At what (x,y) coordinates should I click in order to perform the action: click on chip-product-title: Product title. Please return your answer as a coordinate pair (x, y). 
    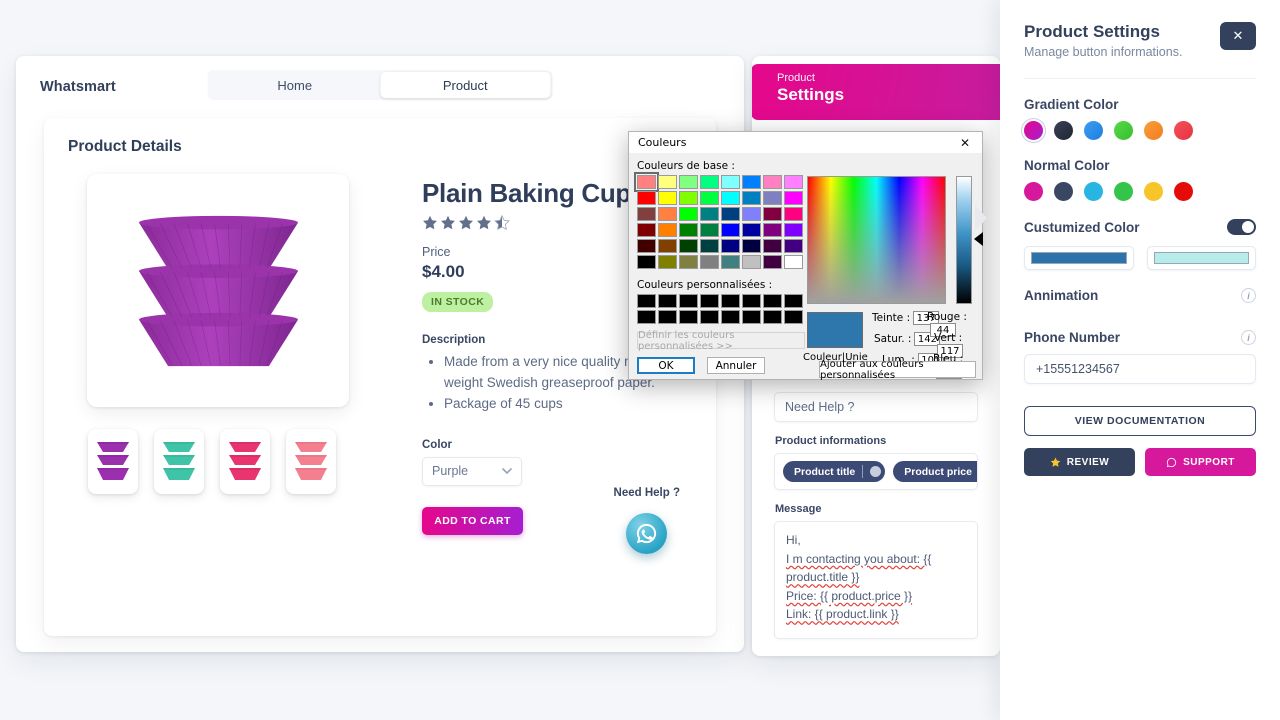
    Looking at the image, I should click on (834, 471).